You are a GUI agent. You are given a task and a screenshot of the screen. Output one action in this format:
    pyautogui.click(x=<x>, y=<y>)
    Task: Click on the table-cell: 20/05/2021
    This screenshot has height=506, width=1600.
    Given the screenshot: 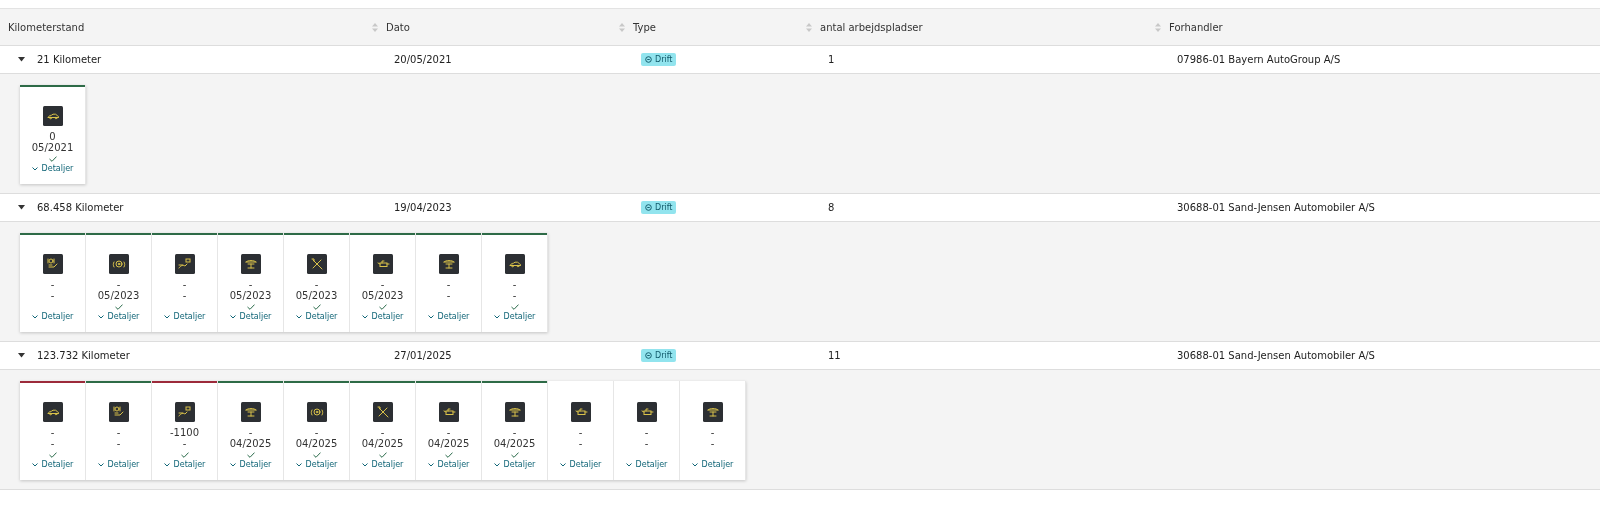 What is the action you would take?
    pyautogui.click(x=423, y=59)
    